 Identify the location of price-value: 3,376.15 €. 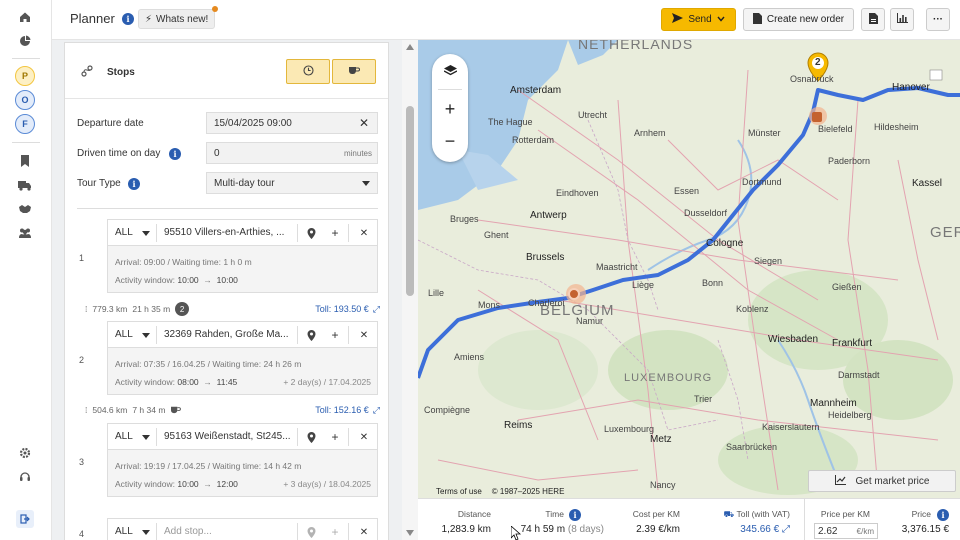
(925, 529).